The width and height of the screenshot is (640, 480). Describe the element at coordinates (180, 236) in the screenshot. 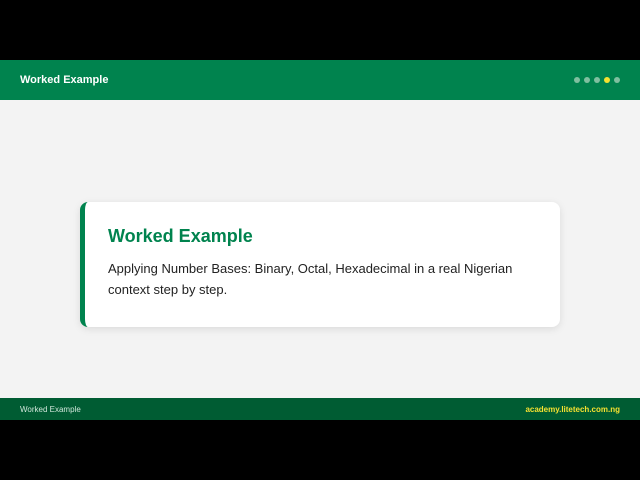

I see `card-title: Worked Example` at that location.